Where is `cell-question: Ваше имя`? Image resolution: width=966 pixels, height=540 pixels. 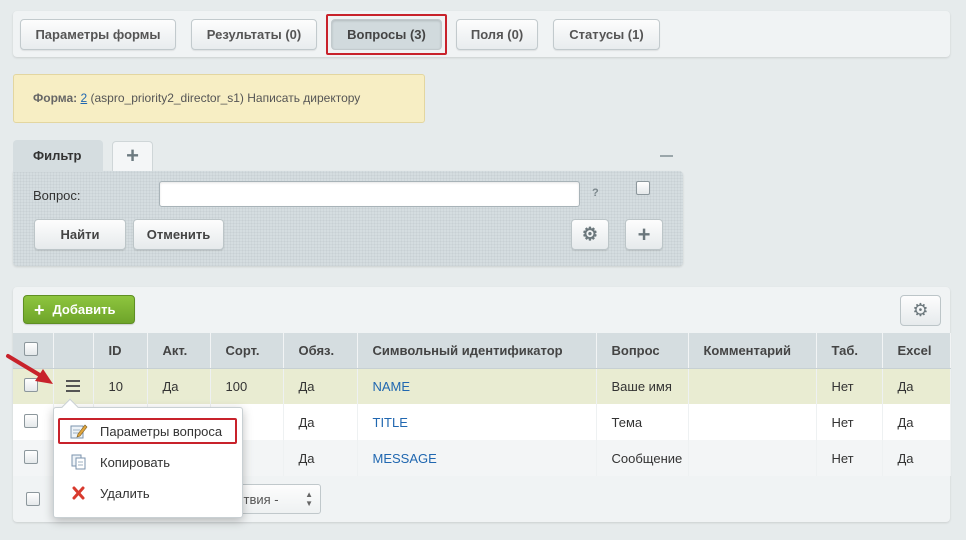
cell-question: Ваше имя is located at coordinates (642, 386).